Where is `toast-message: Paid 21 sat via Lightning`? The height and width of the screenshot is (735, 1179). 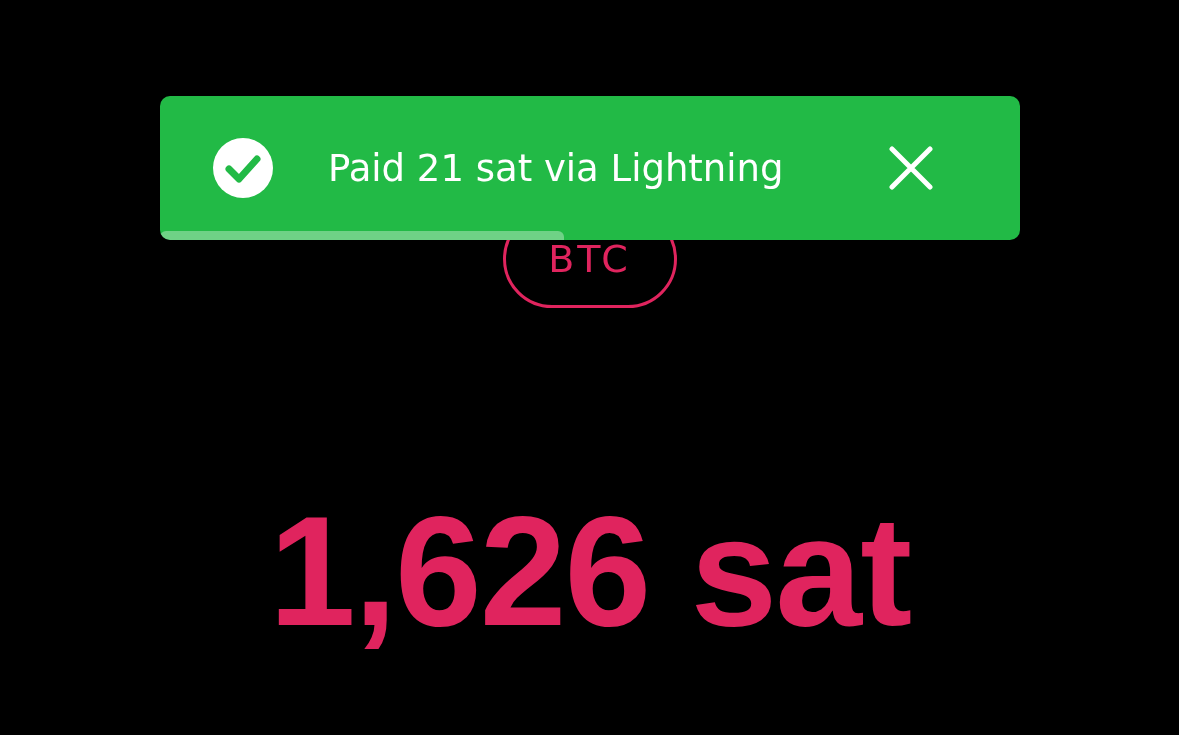 toast-message: Paid 21 sat via Lightning is located at coordinates (556, 168).